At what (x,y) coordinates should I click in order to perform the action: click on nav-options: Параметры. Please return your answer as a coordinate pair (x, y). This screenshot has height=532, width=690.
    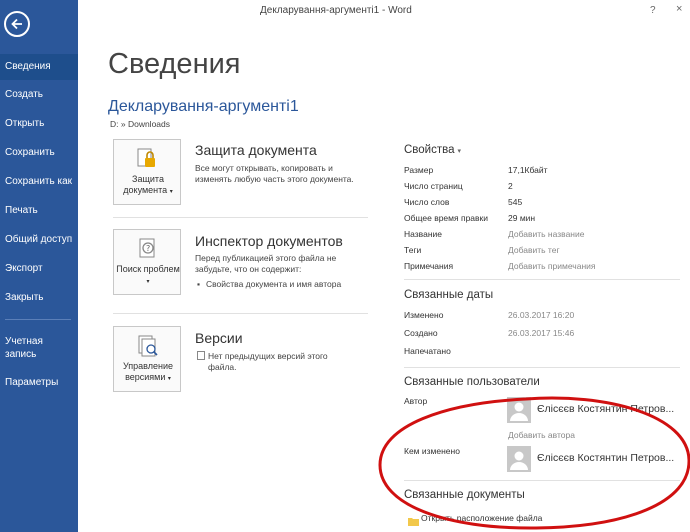
    Looking at the image, I should click on (39, 383).